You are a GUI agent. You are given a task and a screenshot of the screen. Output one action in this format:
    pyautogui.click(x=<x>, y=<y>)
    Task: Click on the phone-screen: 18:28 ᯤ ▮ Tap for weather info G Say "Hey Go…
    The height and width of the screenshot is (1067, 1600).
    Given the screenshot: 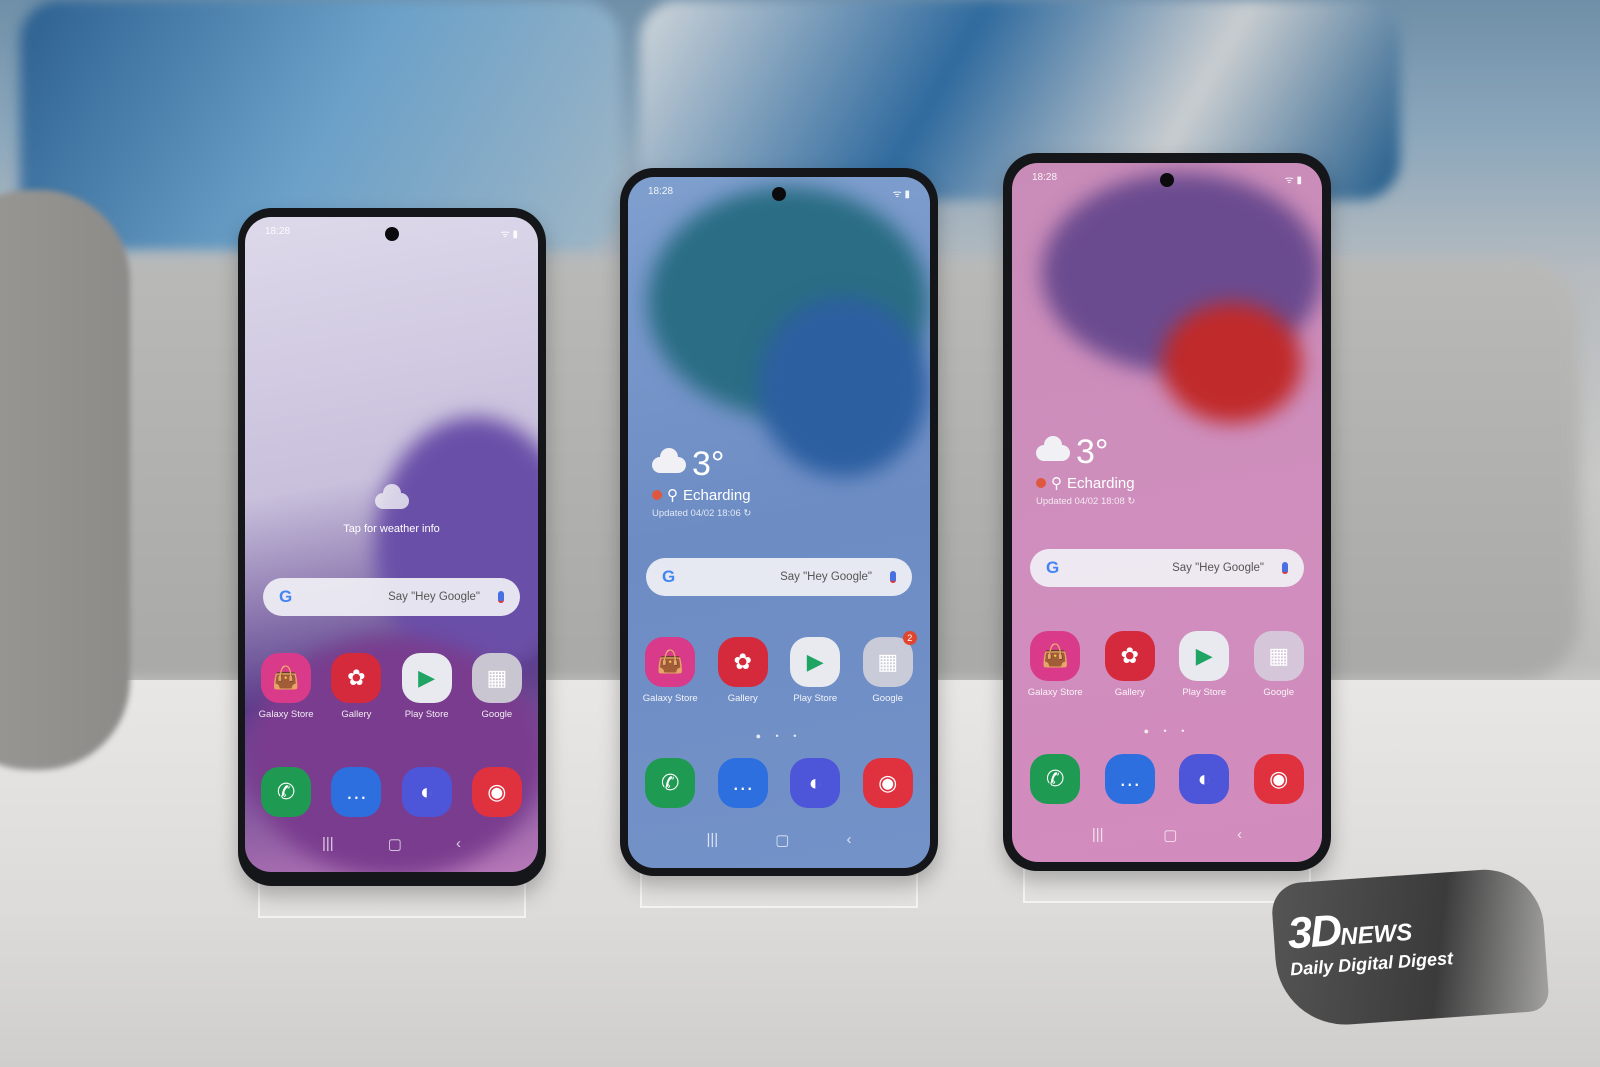 What is the action you would take?
    pyautogui.click(x=391, y=544)
    